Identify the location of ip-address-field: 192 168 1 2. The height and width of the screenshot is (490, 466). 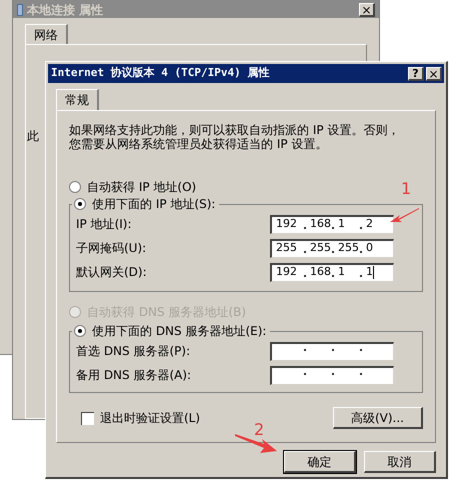
(332, 224).